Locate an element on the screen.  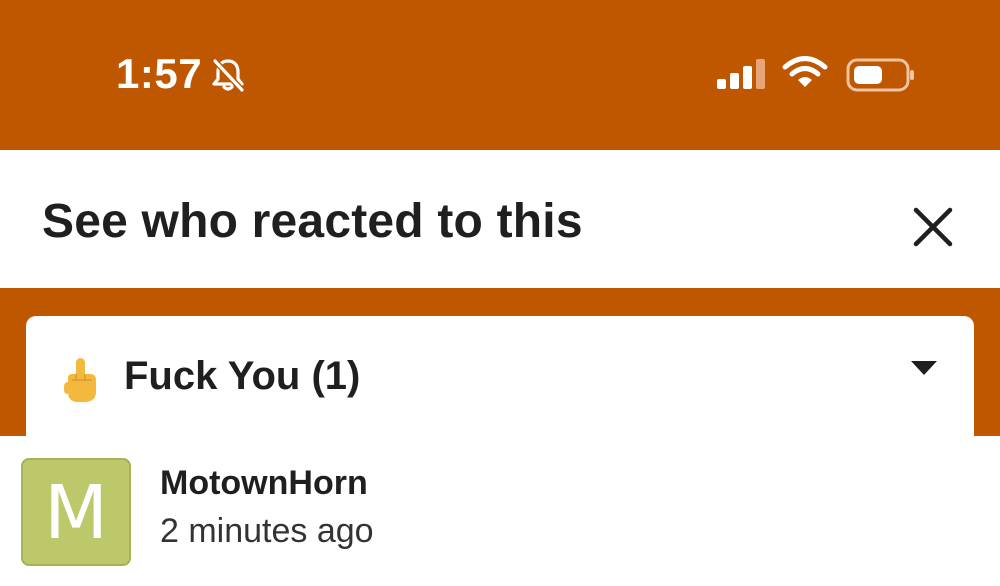
reaction-filter-label: Fuck You (1) is located at coordinates (242, 376).